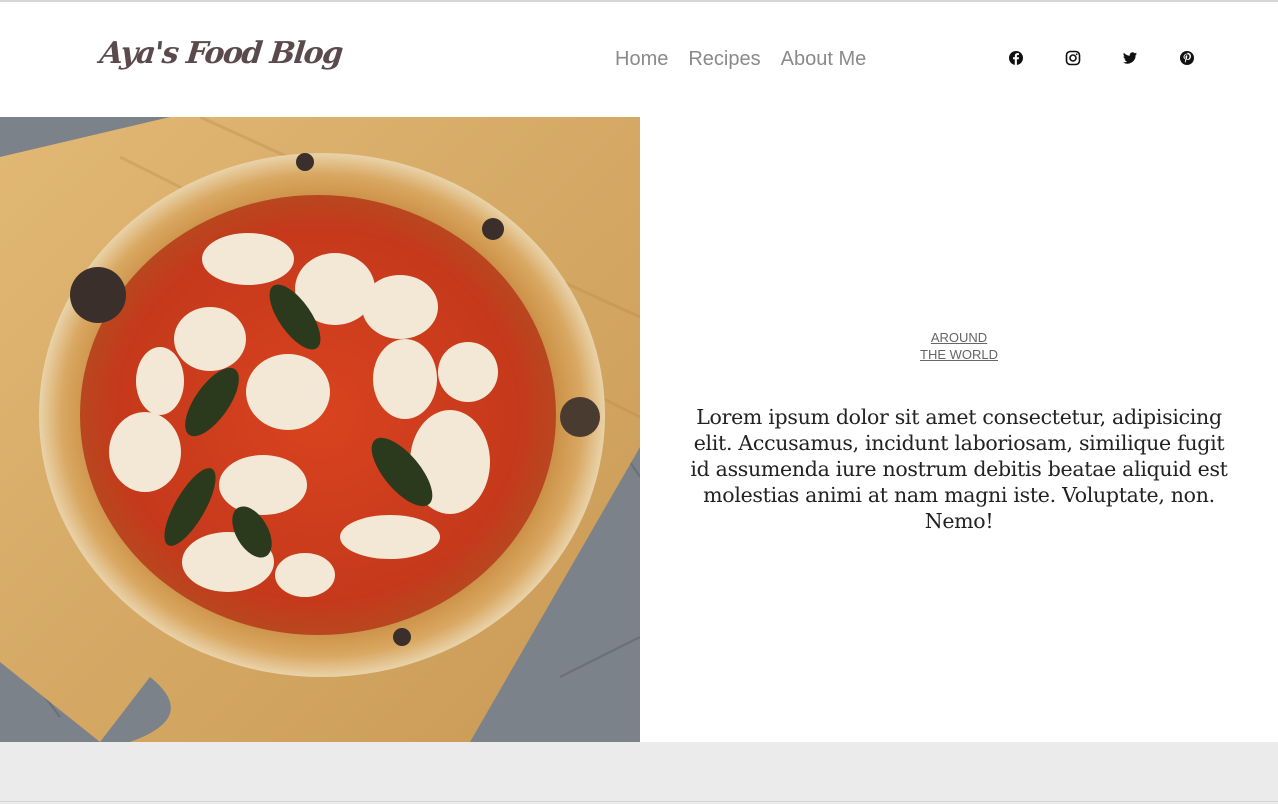  I want to click on twitter-icon, so click(1130, 58).